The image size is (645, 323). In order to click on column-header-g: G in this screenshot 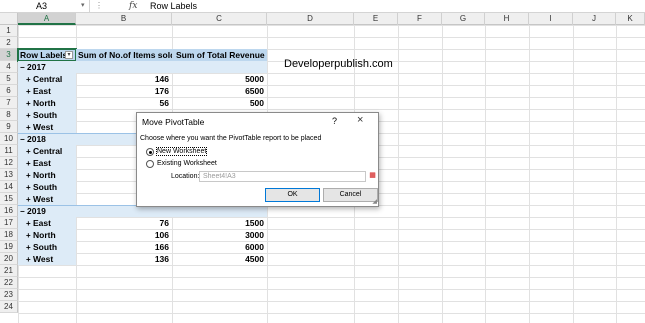, I will do `click(463, 19)`.